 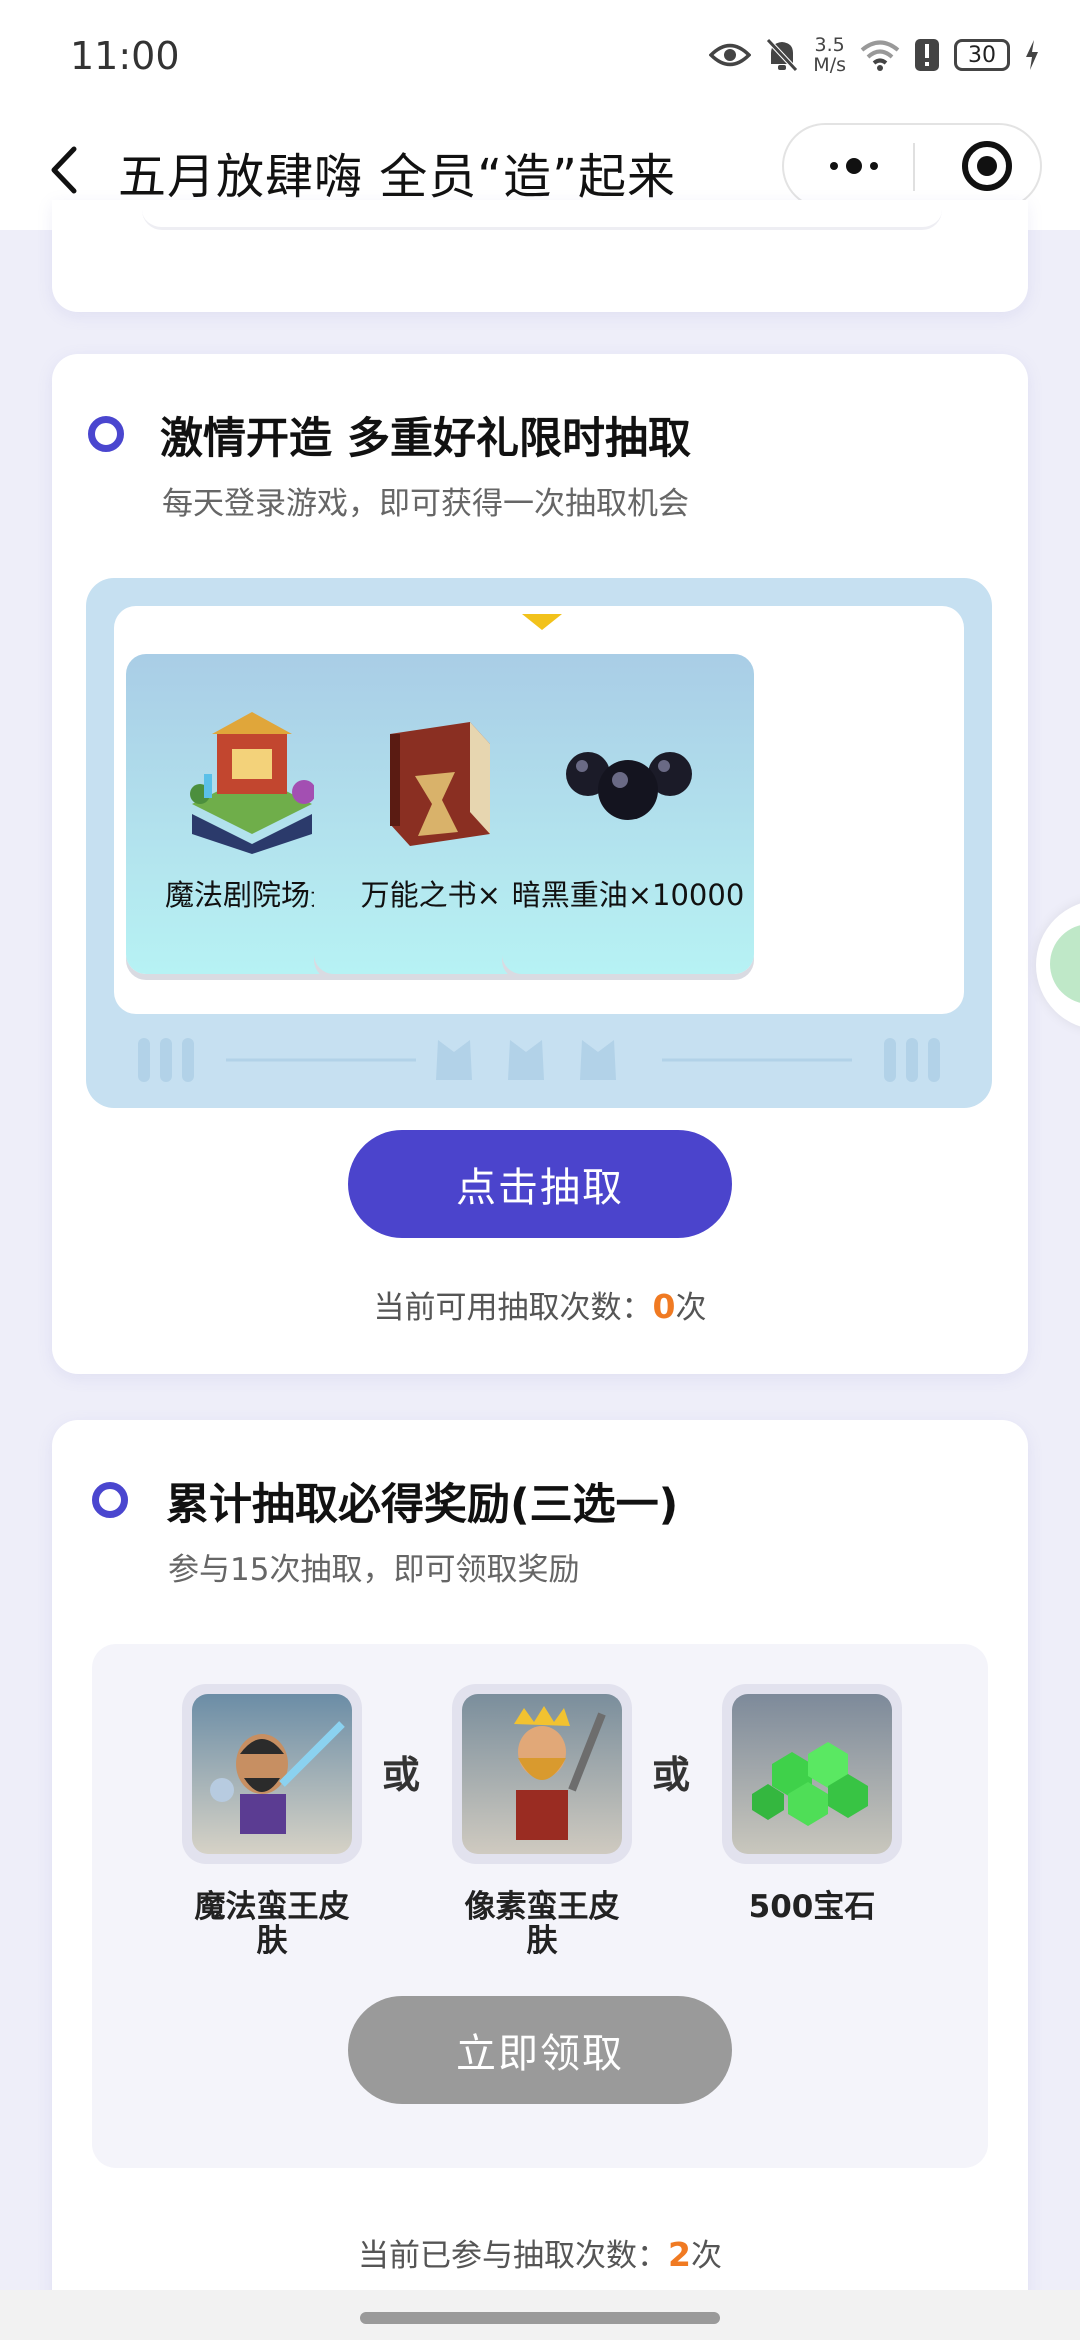 I want to click on pixel-barbarian-king-icon, so click(x=542, y=1774).